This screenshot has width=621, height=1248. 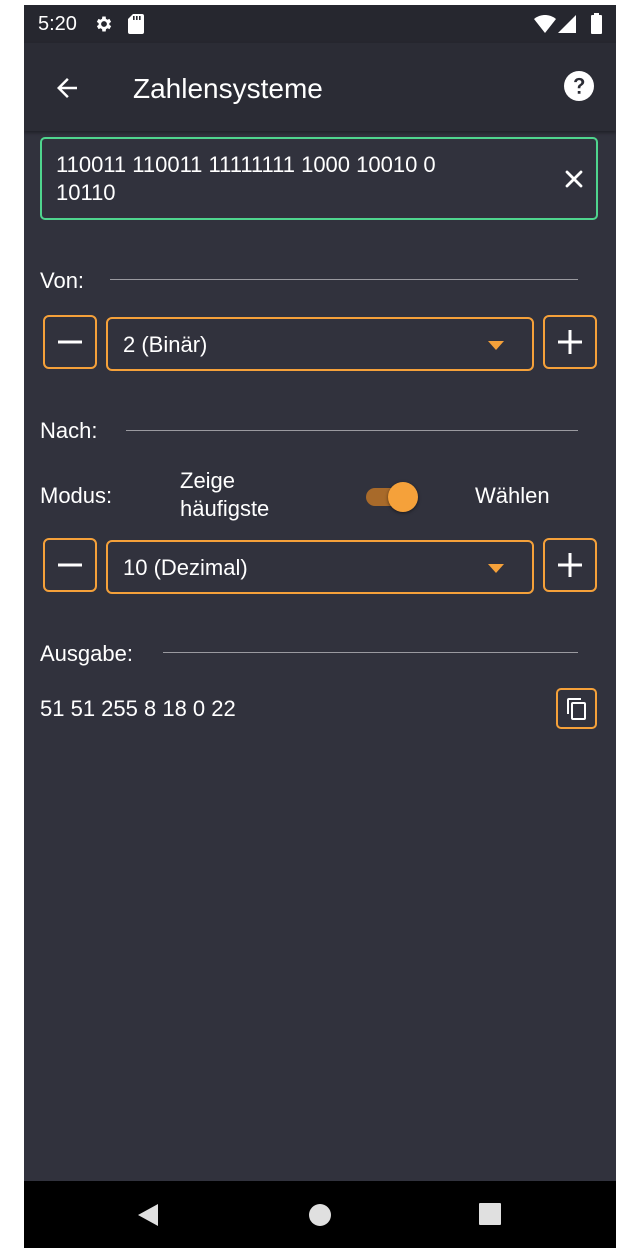 What do you see at coordinates (76, 495) in the screenshot?
I see `mode-label: Modus:` at bounding box center [76, 495].